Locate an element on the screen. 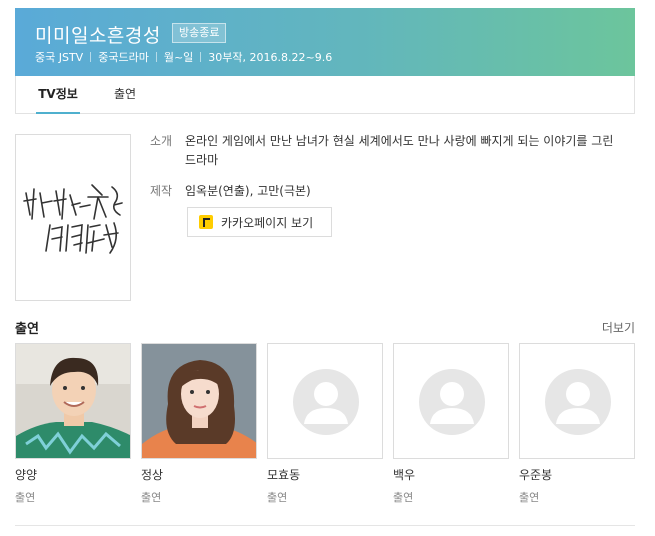 The image size is (655, 536). credits-text: 임옥분(연출), 고만(극본) is located at coordinates (248, 191).